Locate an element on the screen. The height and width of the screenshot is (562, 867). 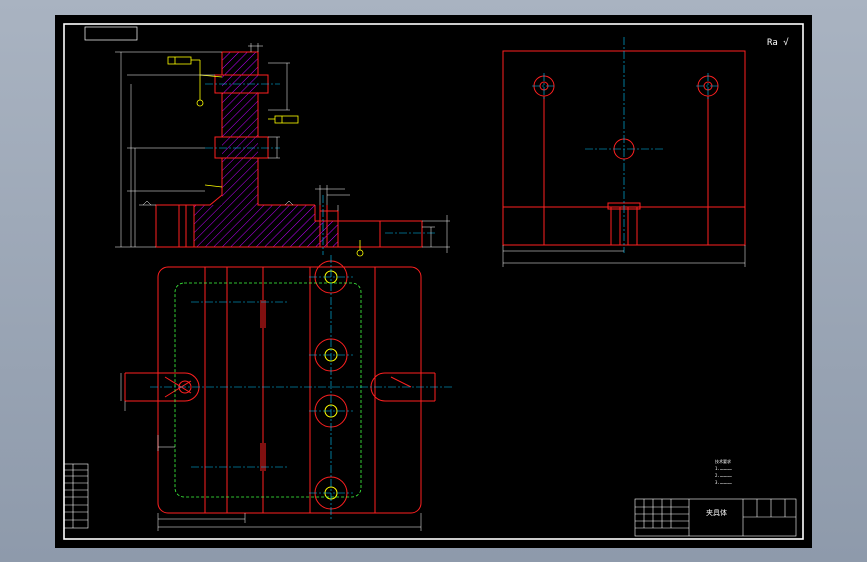
roughness-symbol: Ra √ is located at coordinates (778, 42).